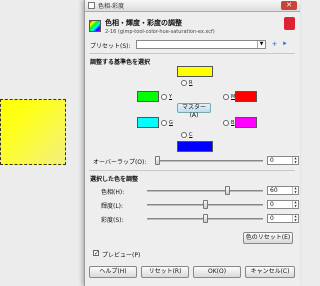 This screenshot has width=320, height=286. What do you see at coordinates (289, 23) in the screenshot?
I see `image-thumbnail-icon` at bounding box center [289, 23].